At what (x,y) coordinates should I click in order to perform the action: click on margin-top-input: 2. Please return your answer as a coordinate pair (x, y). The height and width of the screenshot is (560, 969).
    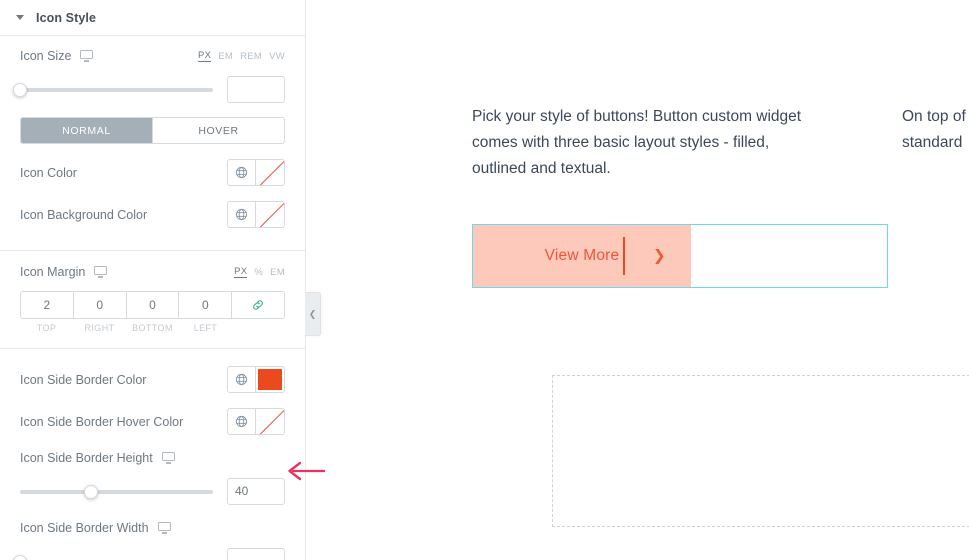
    Looking at the image, I should click on (47, 305).